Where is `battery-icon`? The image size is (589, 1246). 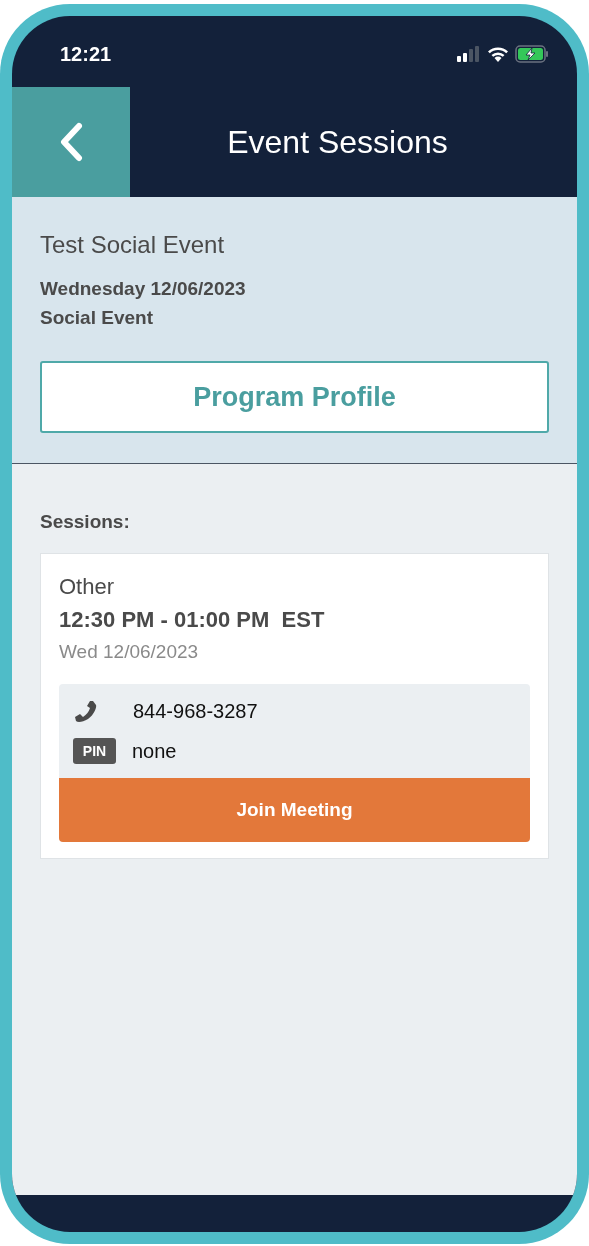 battery-icon is located at coordinates (532, 53).